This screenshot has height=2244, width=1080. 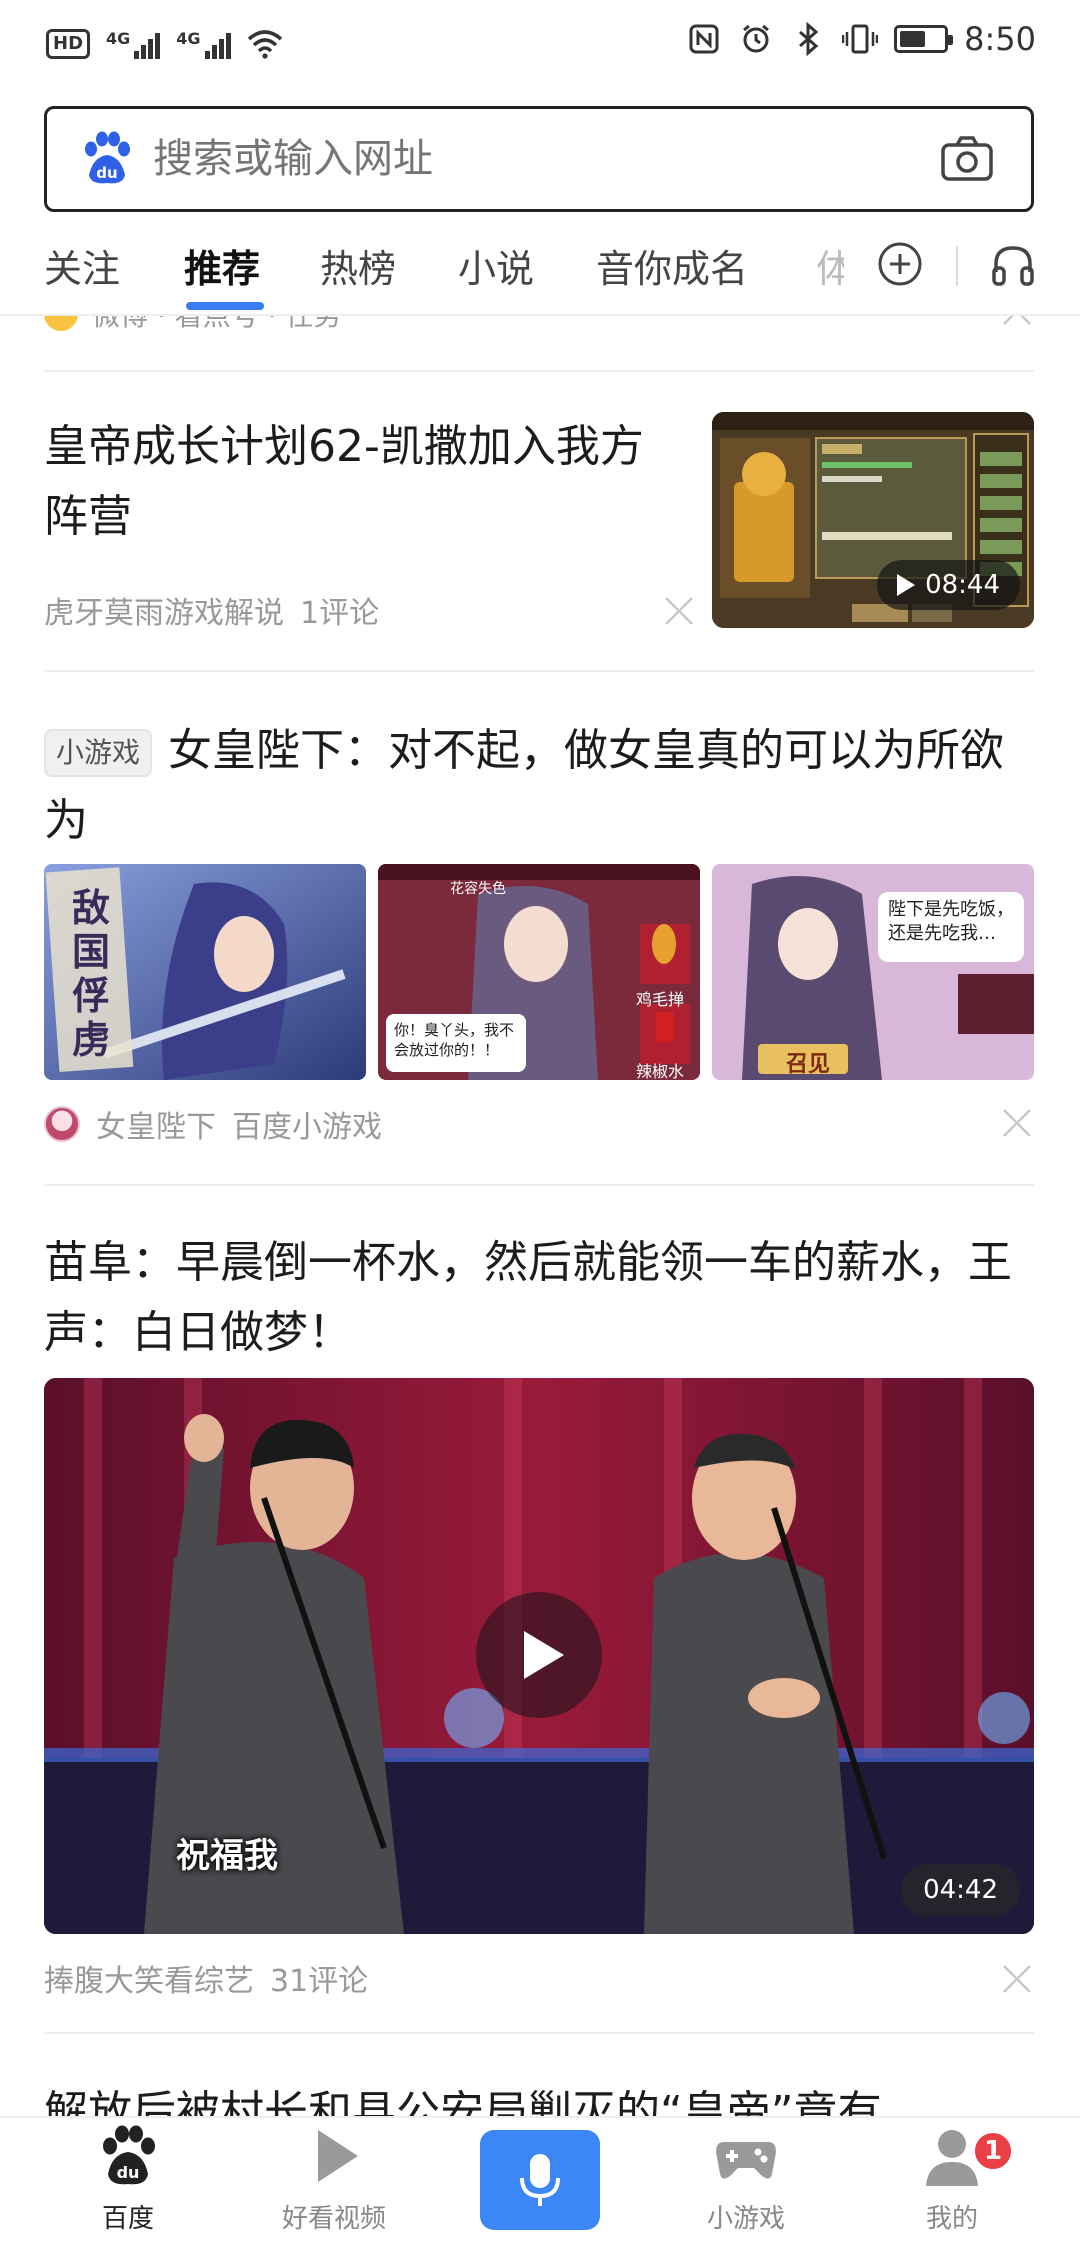 What do you see at coordinates (1013, 265) in the screenshot?
I see `headphones-icon` at bounding box center [1013, 265].